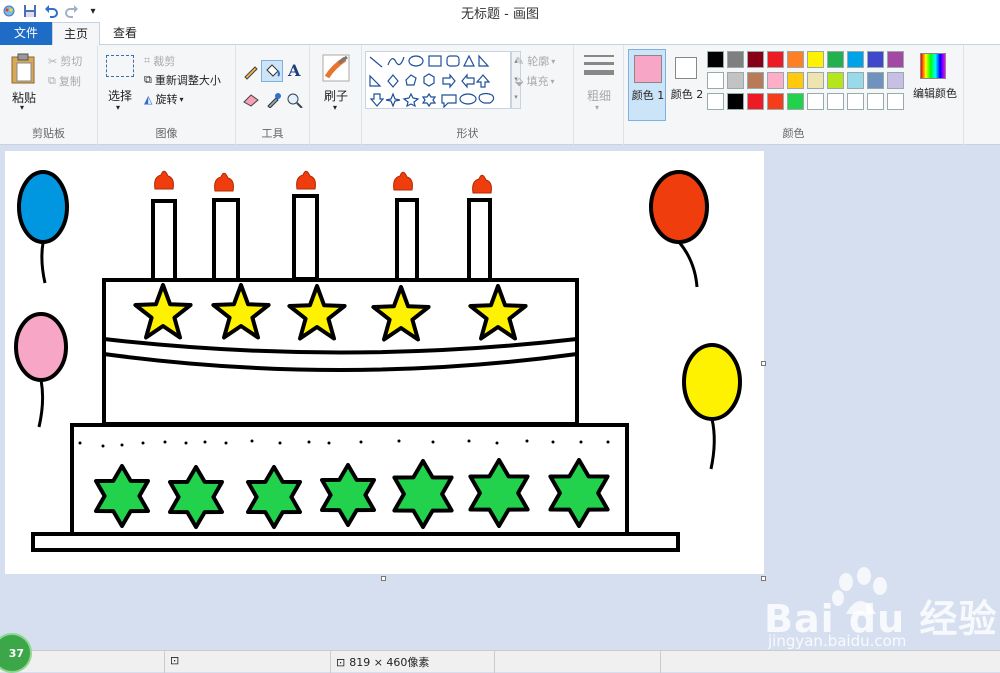  Describe the element at coordinates (383, 578) in the screenshot. I see `resize-handle-bottom` at that location.